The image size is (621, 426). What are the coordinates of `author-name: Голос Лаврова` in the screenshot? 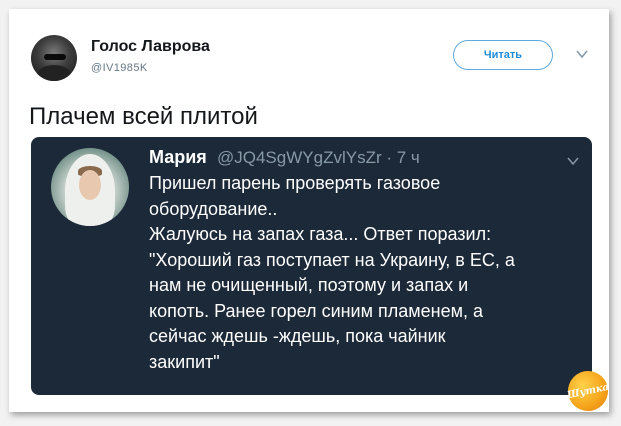 It's located at (150, 47).